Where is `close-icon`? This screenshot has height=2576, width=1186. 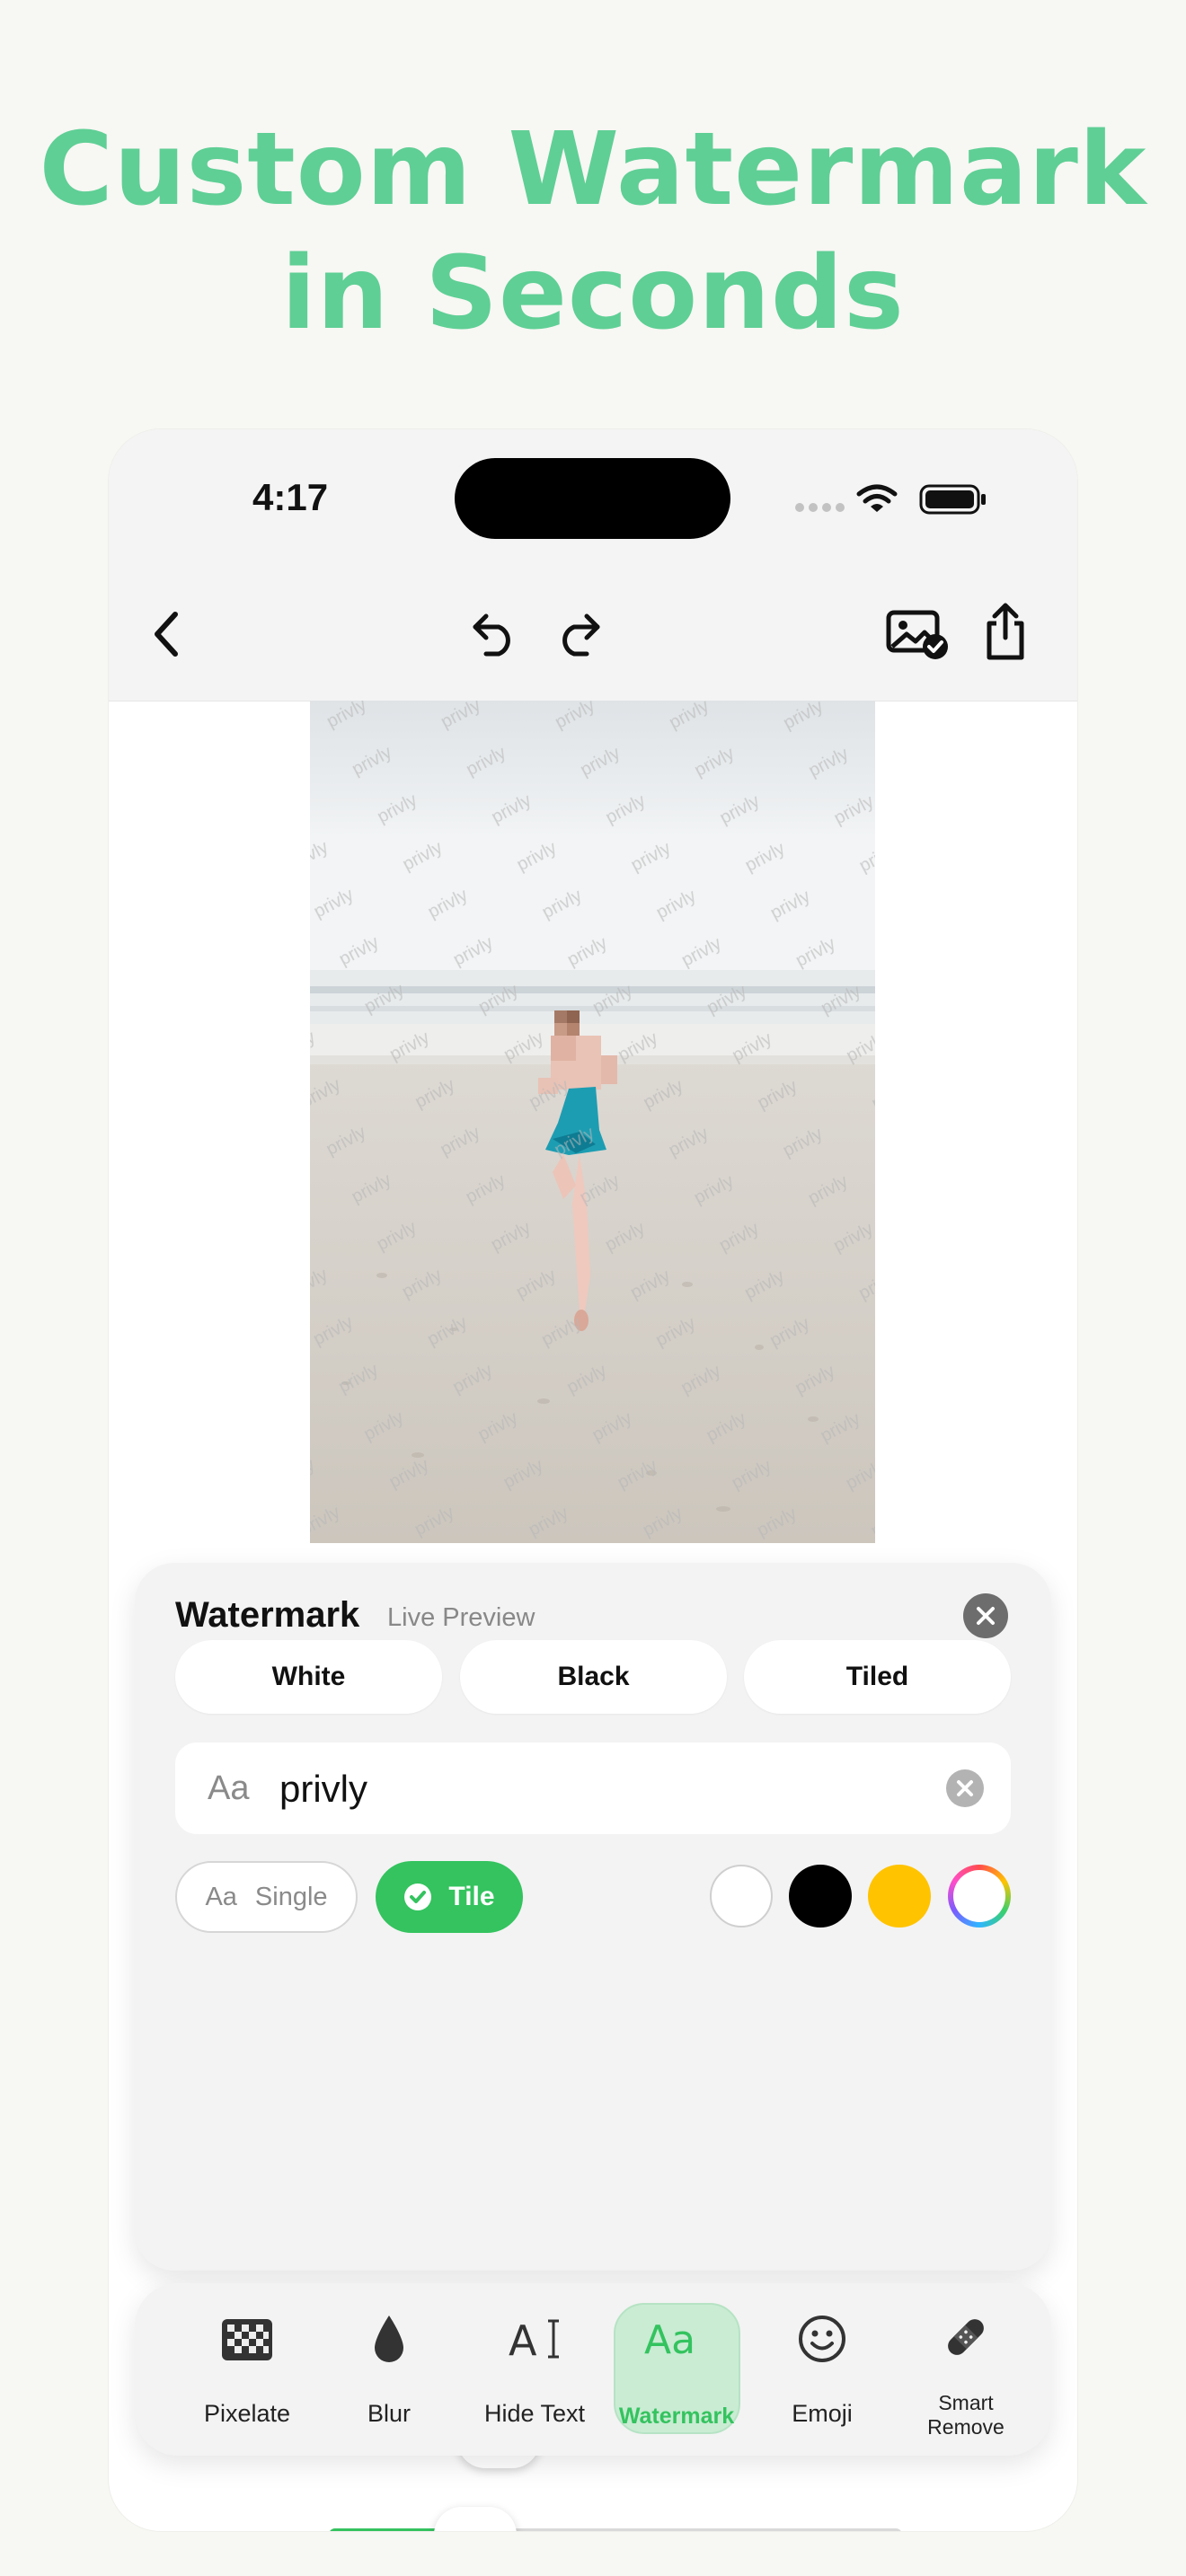 close-icon is located at coordinates (986, 1616).